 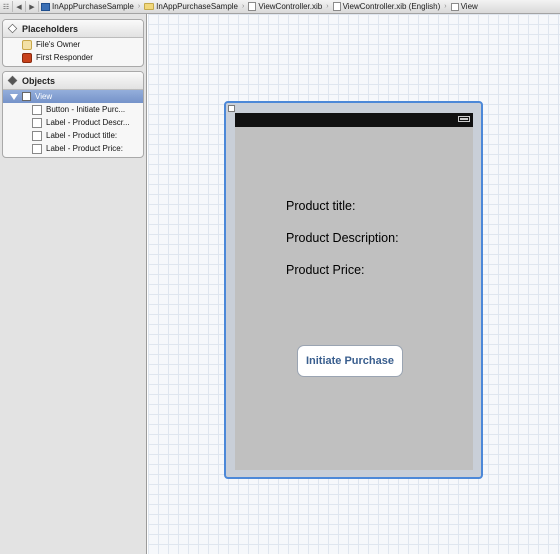 What do you see at coordinates (27, 57) in the screenshot?
I see `first-responder-icon` at bounding box center [27, 57].